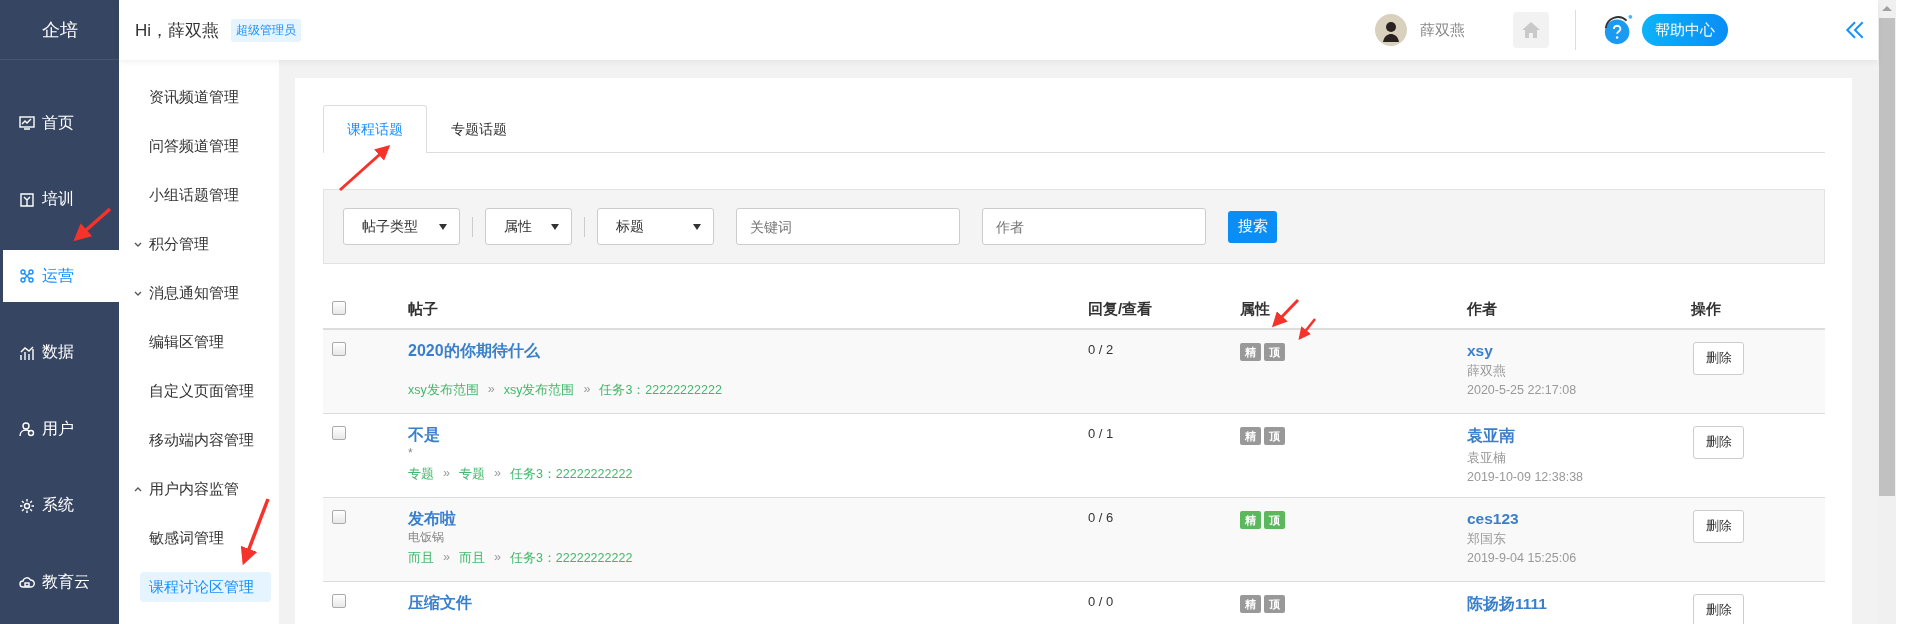 The image size is (1909, 624). What do you see at coordinates (1101, 517) in the screenshot?
I see `reply-view-count: 0 / 6` at bounding box center [1101, 517].